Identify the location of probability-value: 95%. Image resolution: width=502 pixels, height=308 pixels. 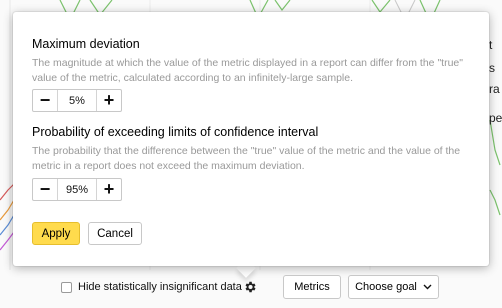
(77, 189).